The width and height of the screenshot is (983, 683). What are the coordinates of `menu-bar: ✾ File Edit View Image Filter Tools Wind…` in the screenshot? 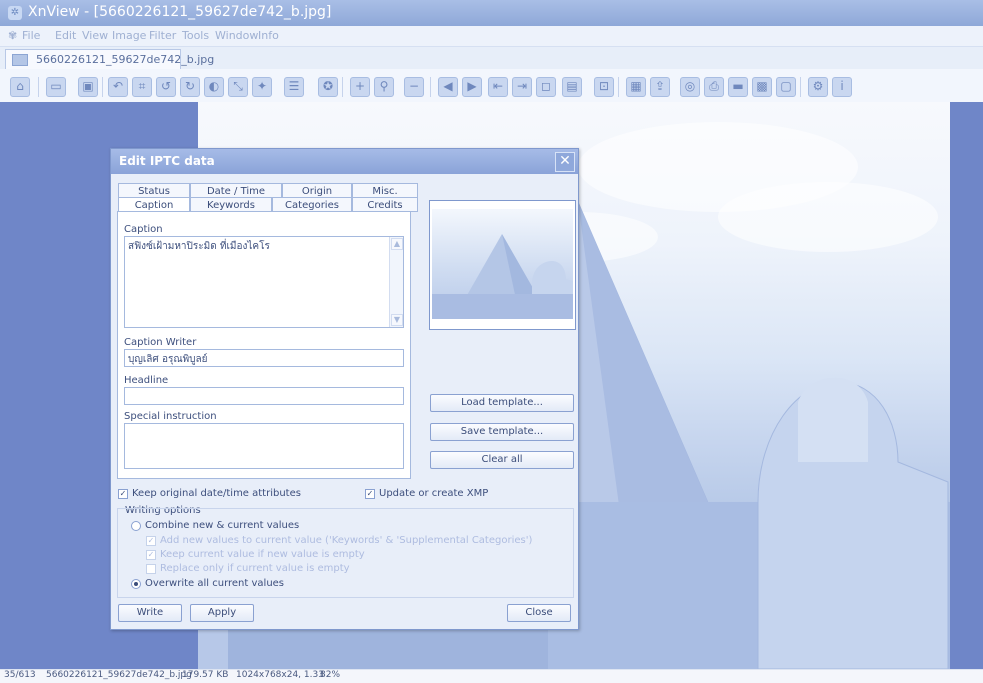 It's located at (491, 36).